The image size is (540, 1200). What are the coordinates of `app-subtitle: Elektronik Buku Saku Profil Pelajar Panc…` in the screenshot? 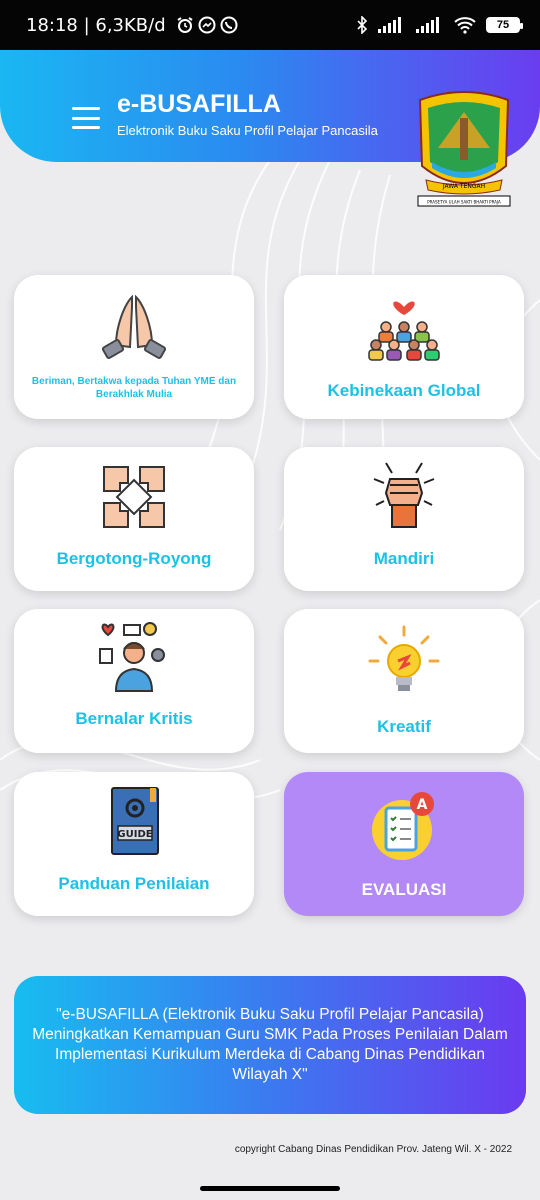 It's located at (247, 130).